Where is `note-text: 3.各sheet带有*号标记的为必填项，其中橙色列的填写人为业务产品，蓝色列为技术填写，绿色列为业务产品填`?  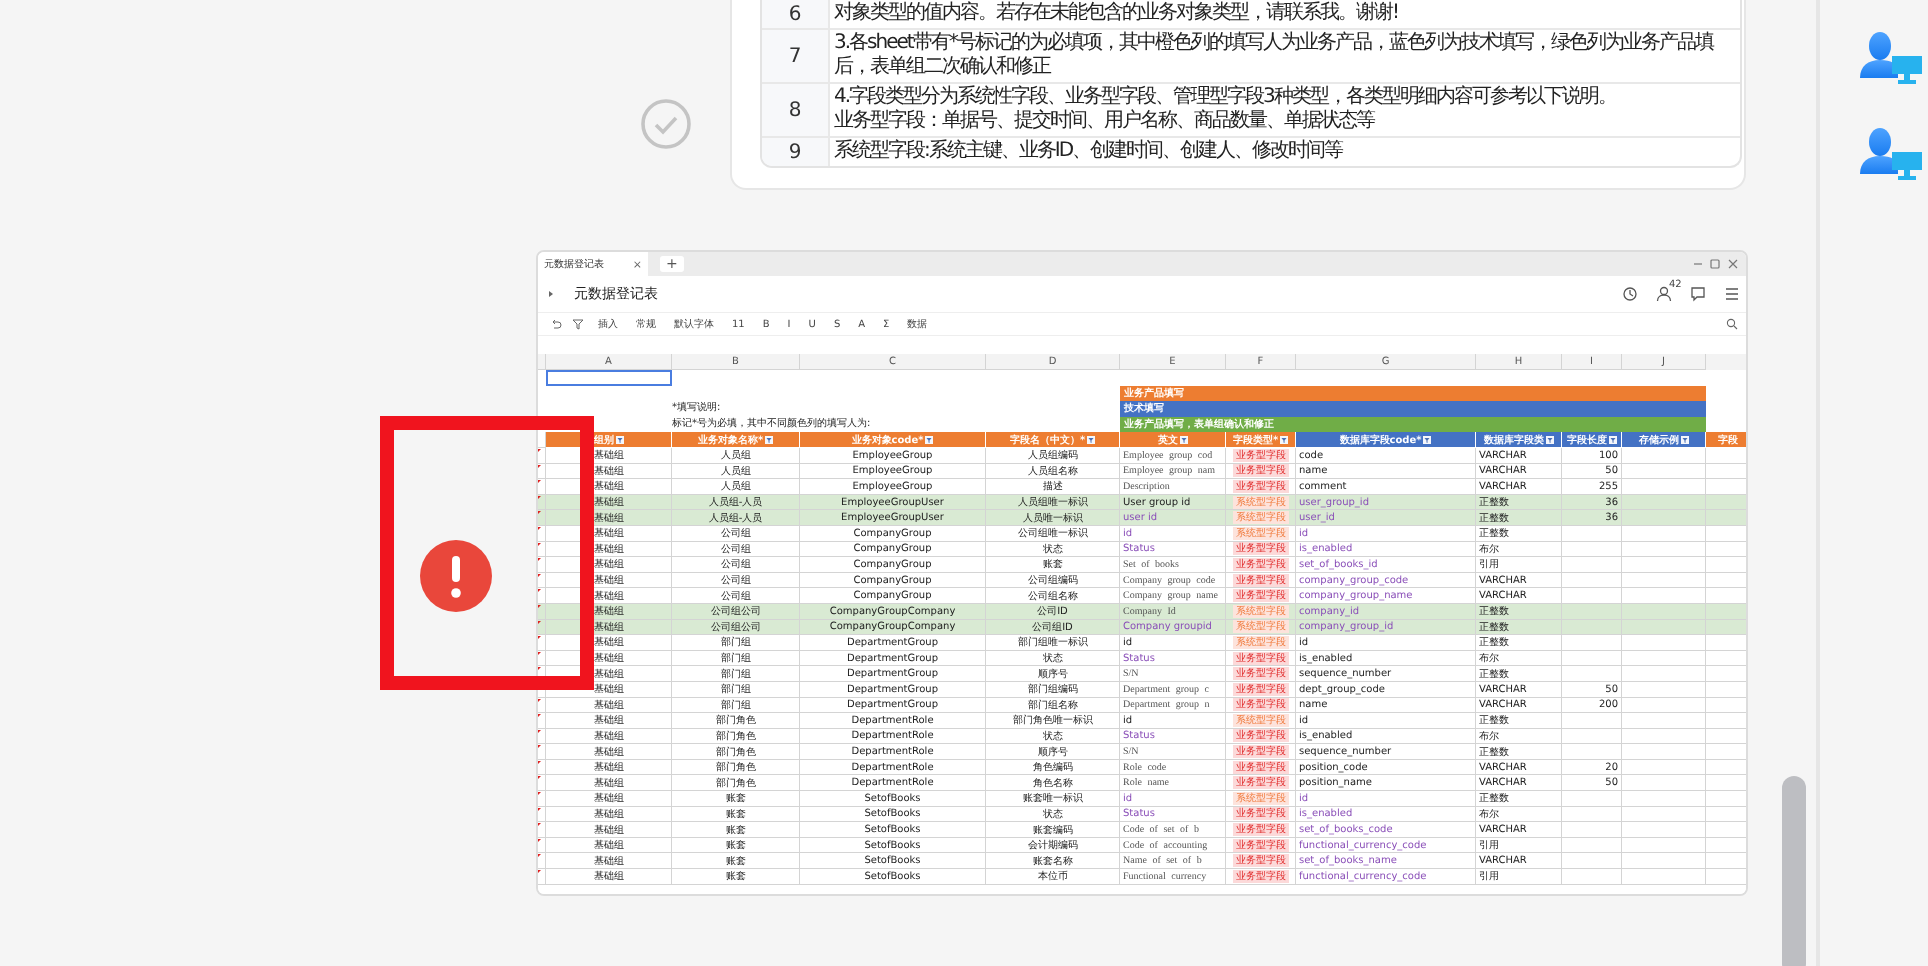 note-text: 3.各sheet带有*号标记的为必填项，其中橙色列的填写人为业务产品，蓝色列为技术填写，绿色列为业务产品填 is located at coordinates (1273, 43).